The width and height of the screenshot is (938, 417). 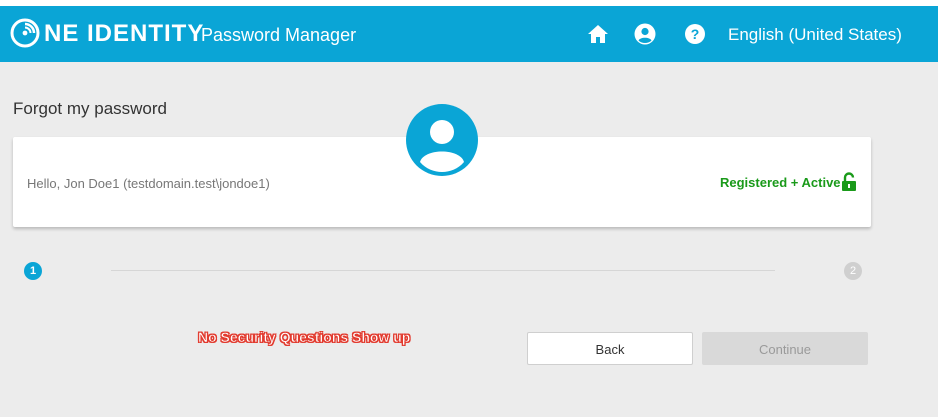 I want to click on page-title: Forgot my password, so click(x=90, y=108).